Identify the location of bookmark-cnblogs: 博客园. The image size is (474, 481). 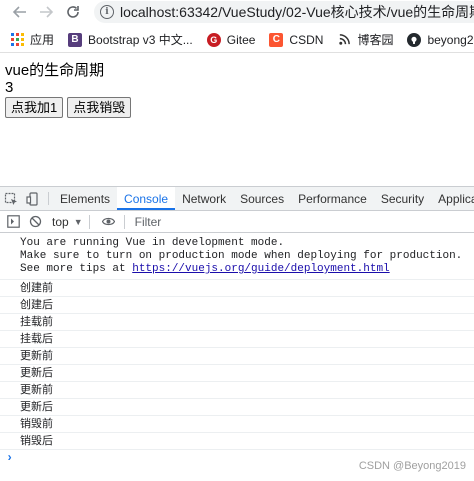
(365, 39).